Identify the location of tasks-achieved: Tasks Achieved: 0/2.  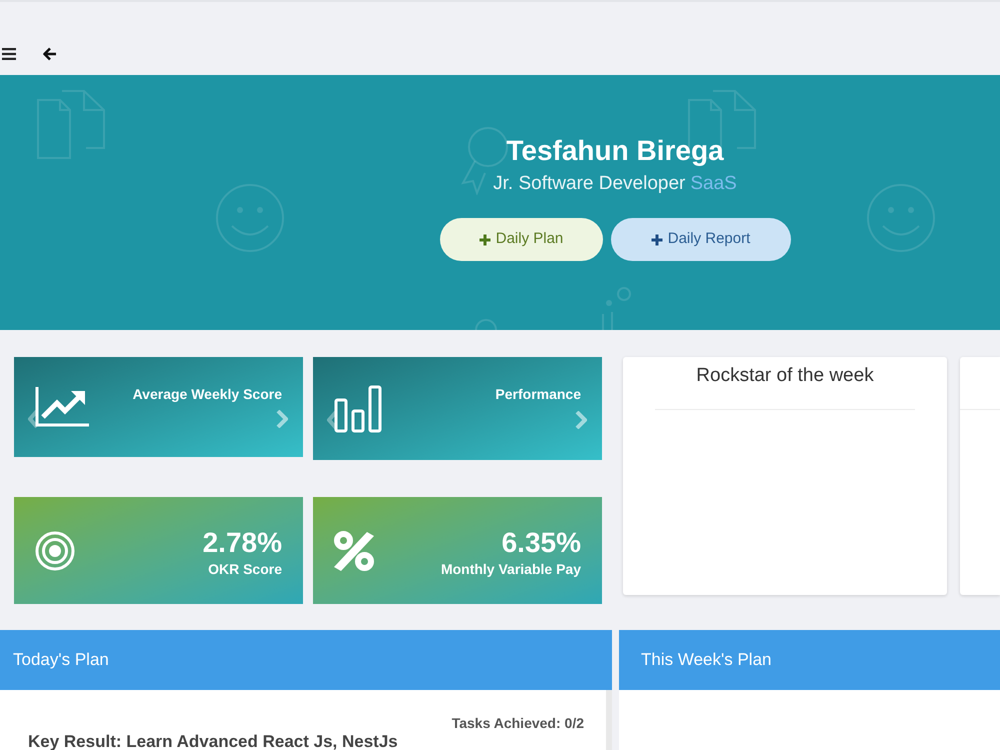
(518, 723).